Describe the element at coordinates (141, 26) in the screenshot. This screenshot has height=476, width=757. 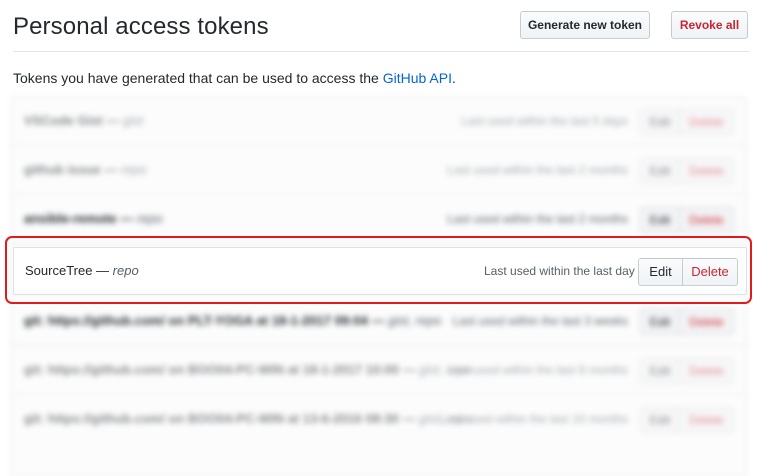
I see `page-title: Personal access tokens` at that location.